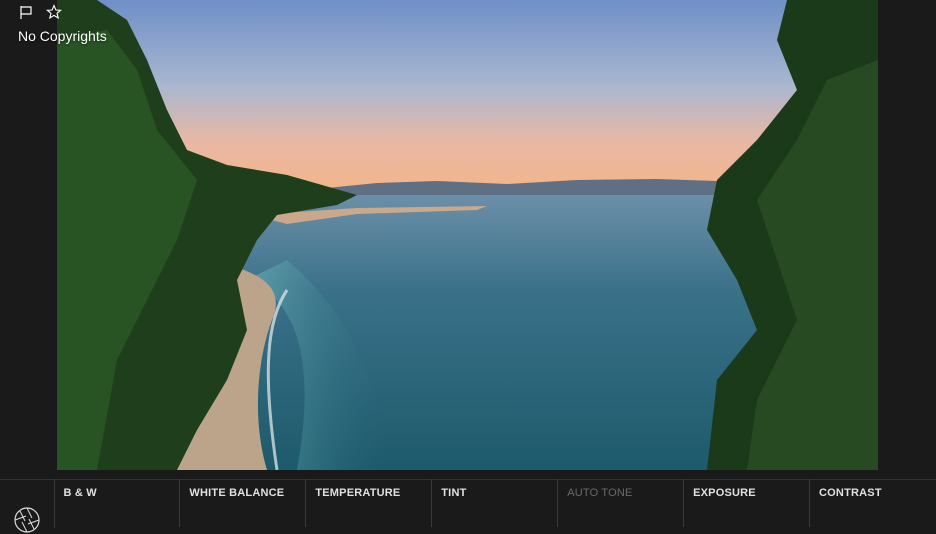 Image resolution: width=936 pixels, height=534 pixels. Describe the element at coordinates (621, 503) in the screenshot. I see `tool-auto-tone: AUTO TONE` at that location.